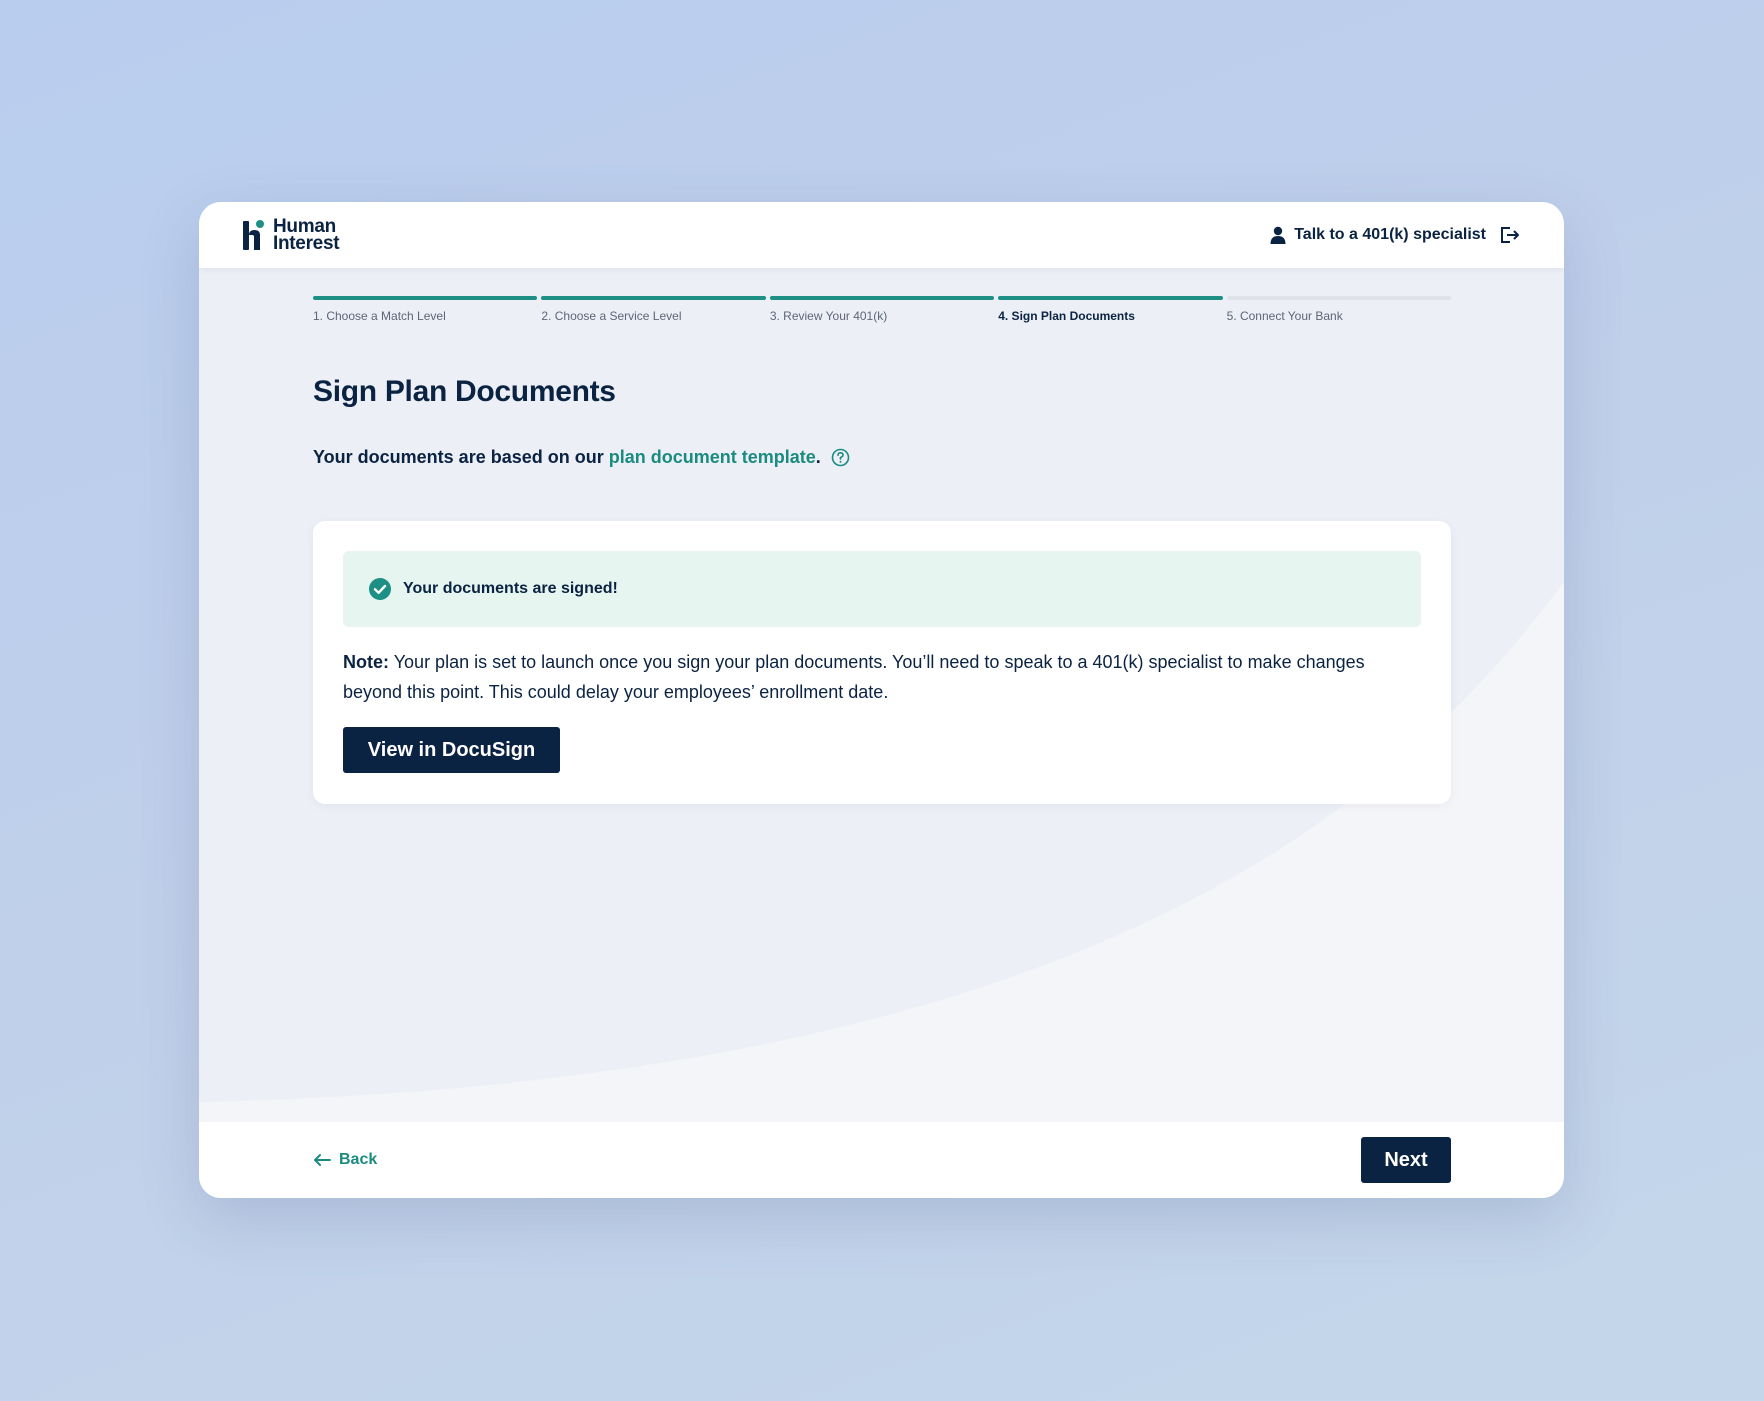 This screenshot has height=1401, width=1764. I want to click on step-label: 3. Review Your 401(k), so click(828, 316).